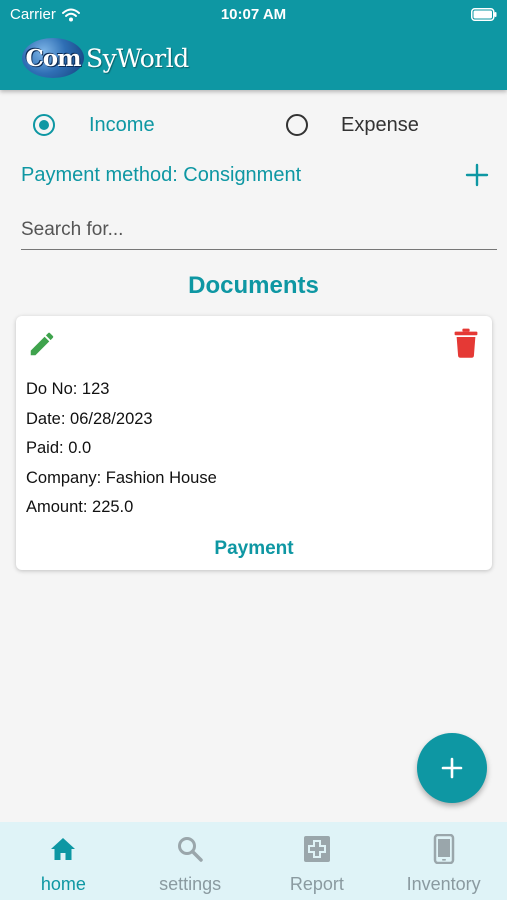  I want to click on pencil-edit-icon, so click(42, 344).